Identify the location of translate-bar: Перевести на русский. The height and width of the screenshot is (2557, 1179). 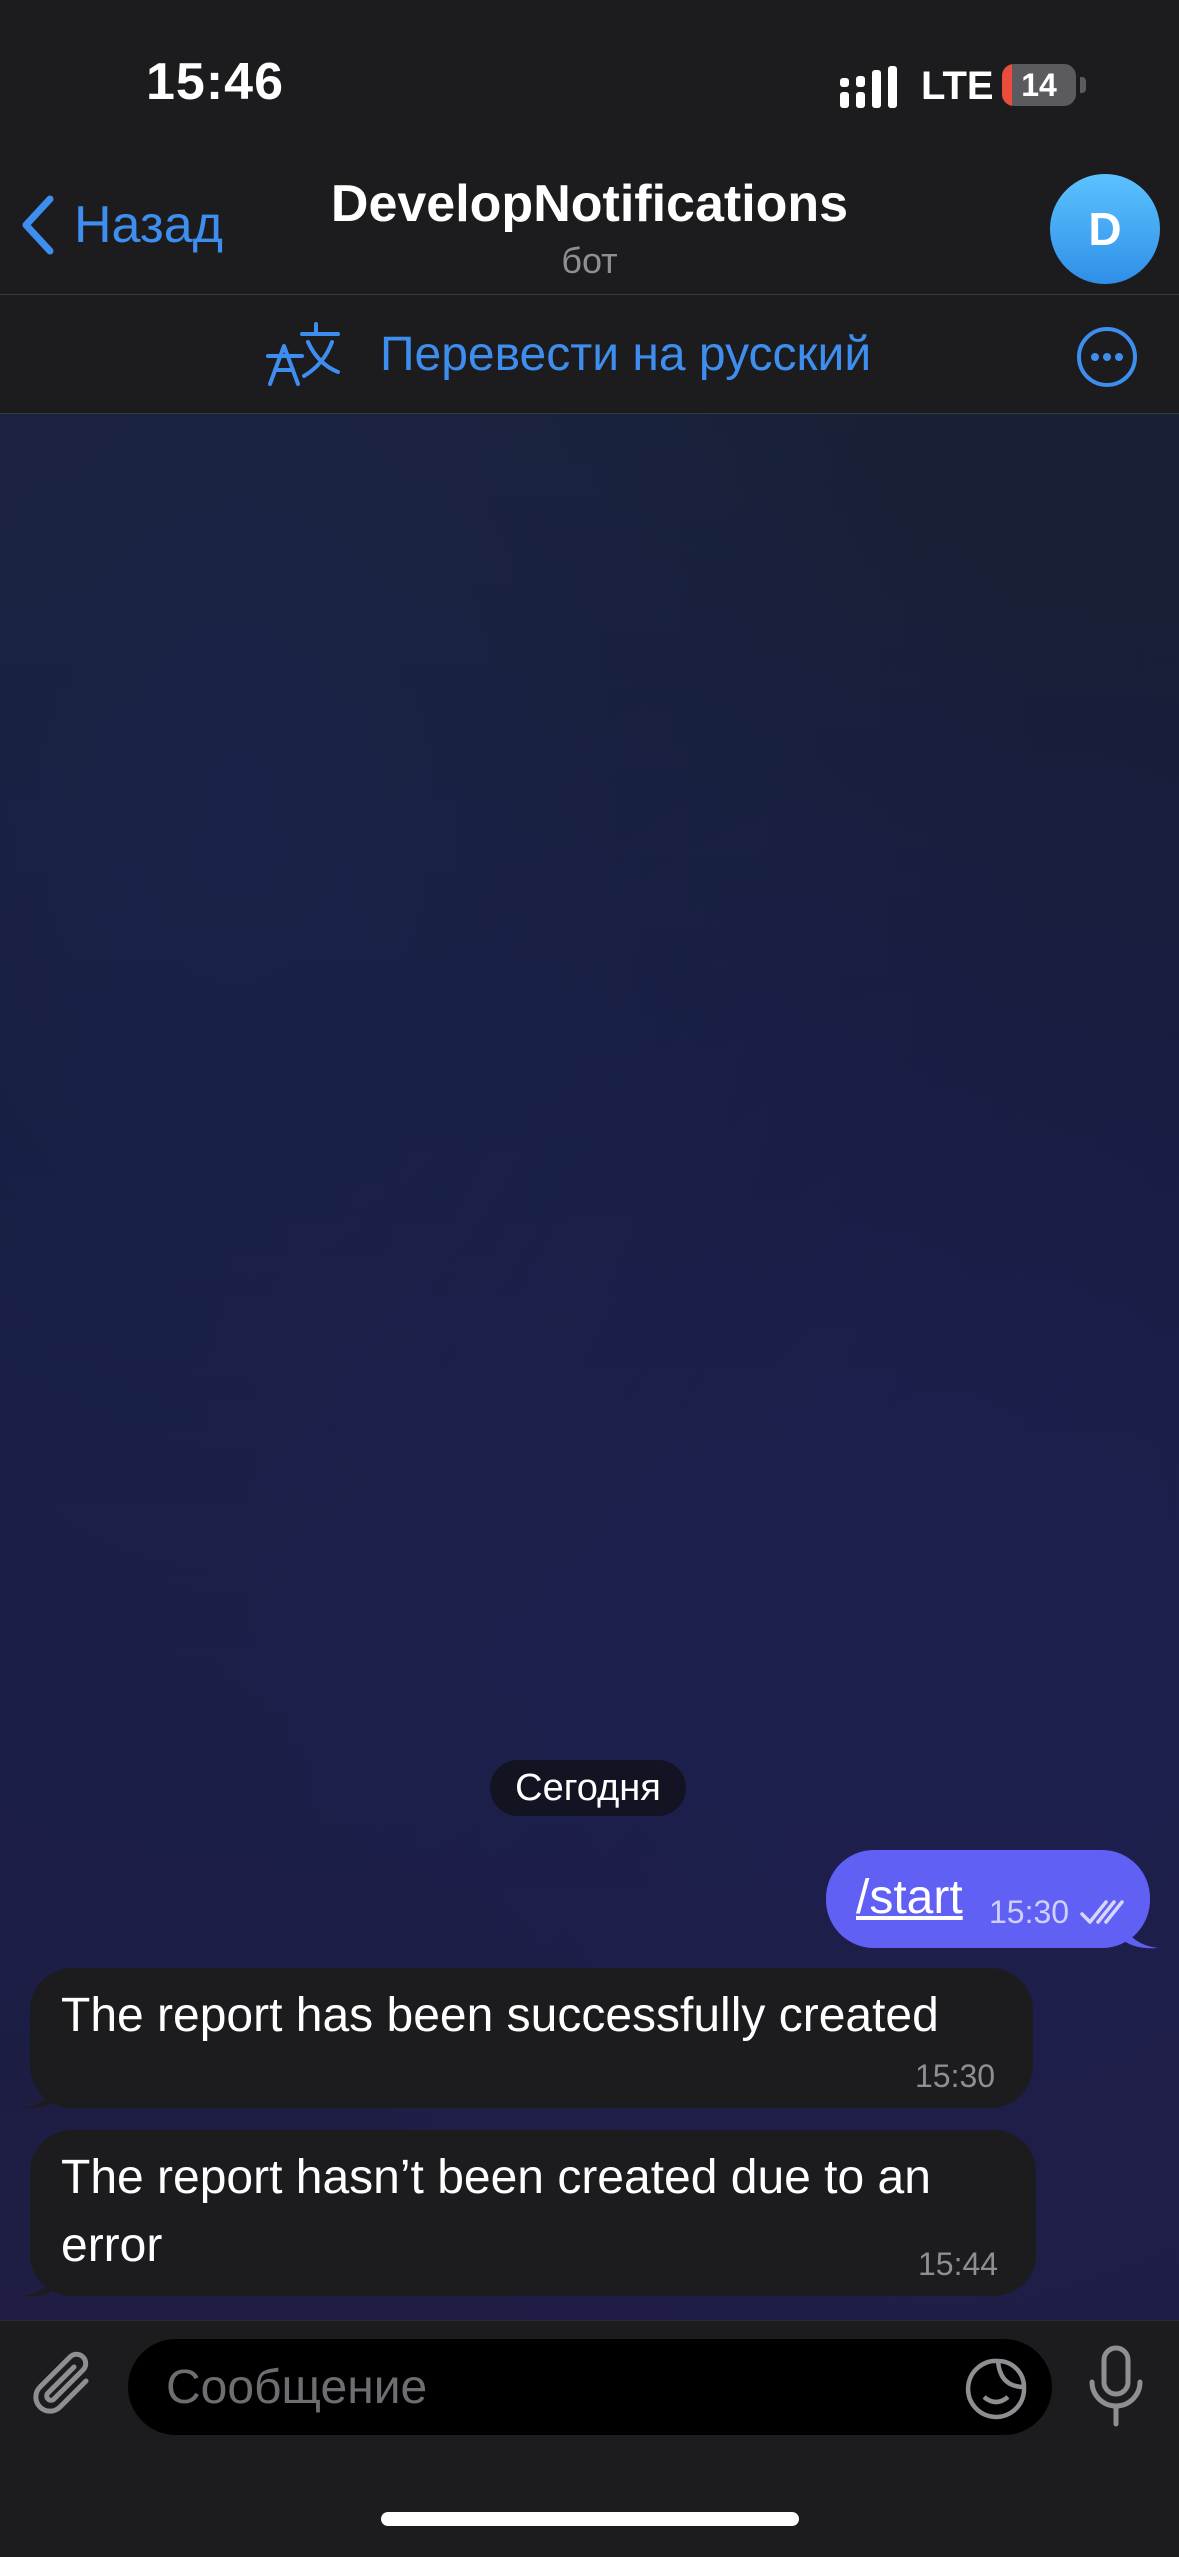
(589, 354).